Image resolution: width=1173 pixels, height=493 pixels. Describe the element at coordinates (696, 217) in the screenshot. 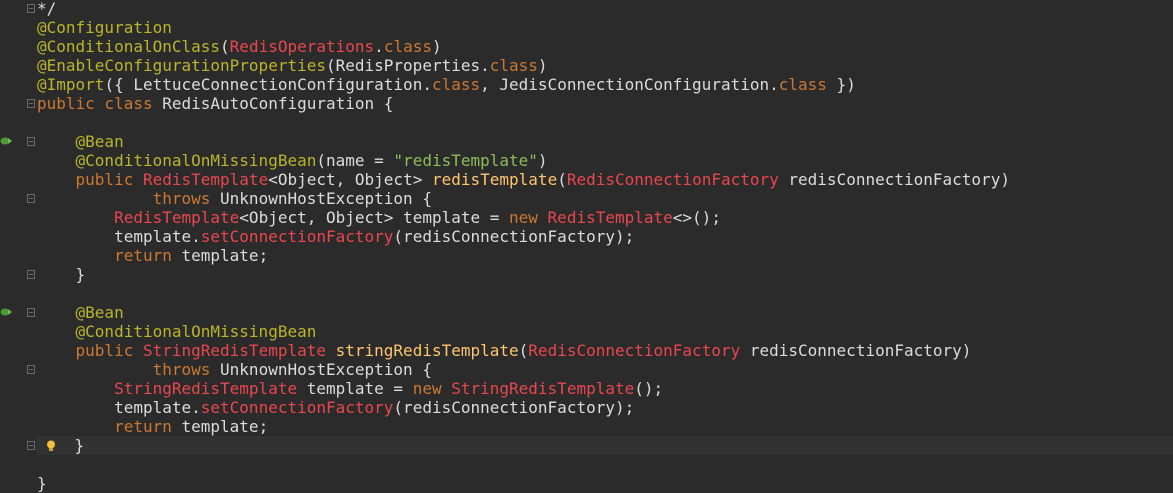

I see `code-token: <>();` at that location.